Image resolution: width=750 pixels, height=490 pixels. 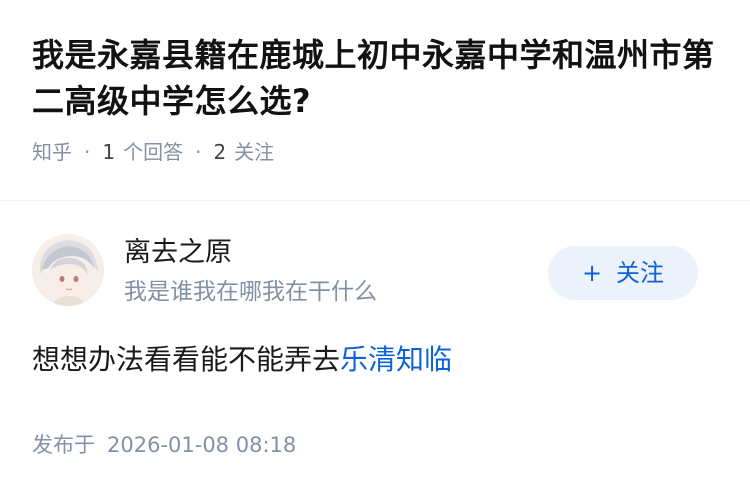 I want to click on answer-content: 想想办法看看能不能弄去乐清知临, so click(x=377, y=360).